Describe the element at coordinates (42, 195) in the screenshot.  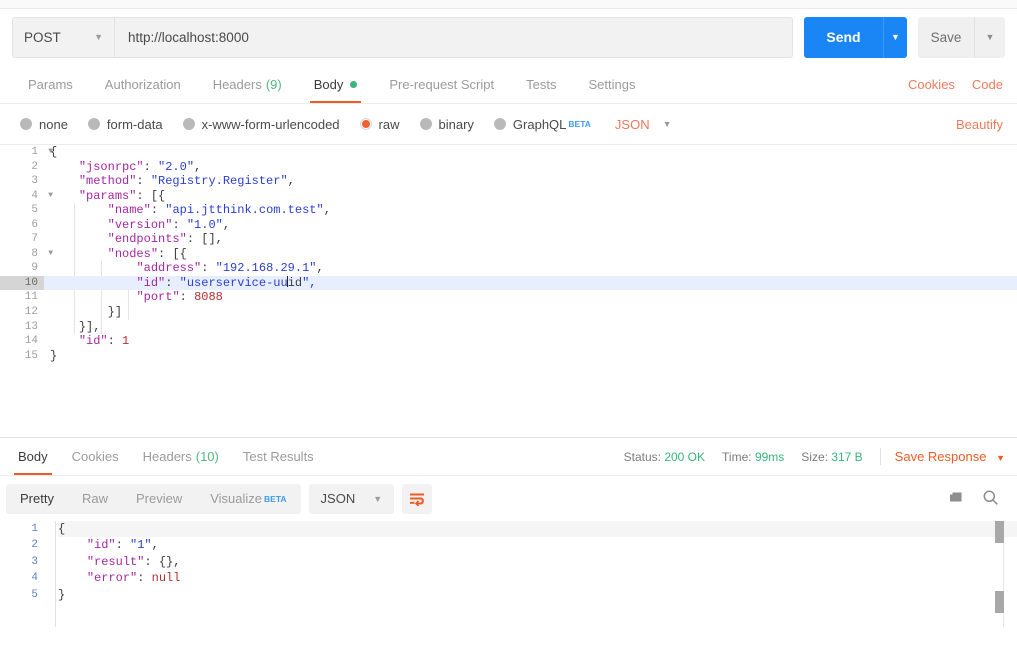
I see `line-number: 4 ▼` at that location.